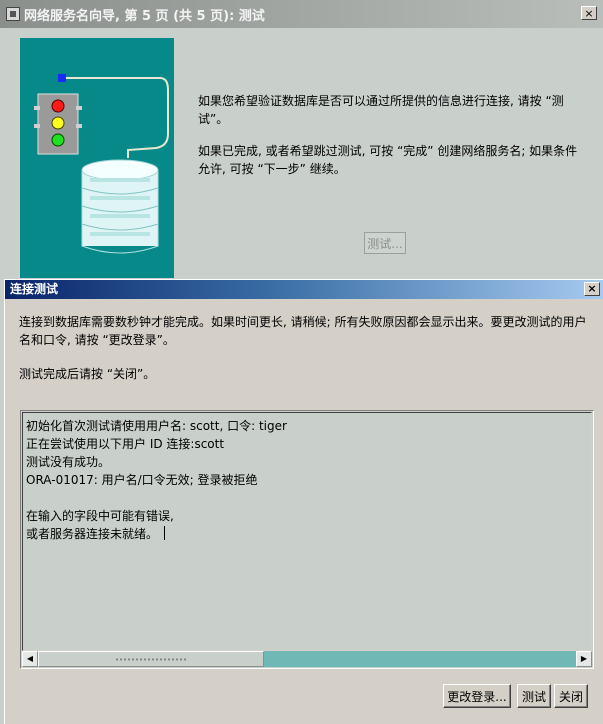 This screenshot has height=724, width=603. Describe the element at coordinates (30, 659) in the screenshot. I see `scroll-left-arrow-icon: ◀` at that location.